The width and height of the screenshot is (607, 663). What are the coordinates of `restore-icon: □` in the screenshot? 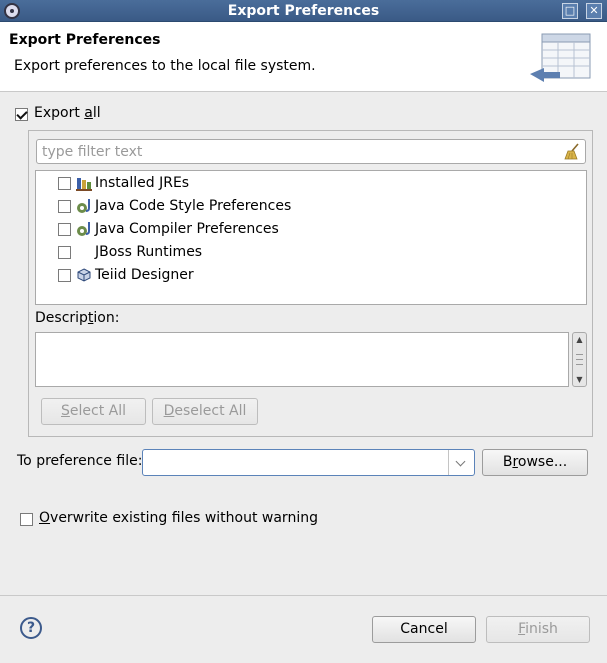 It's located at (570, 10).